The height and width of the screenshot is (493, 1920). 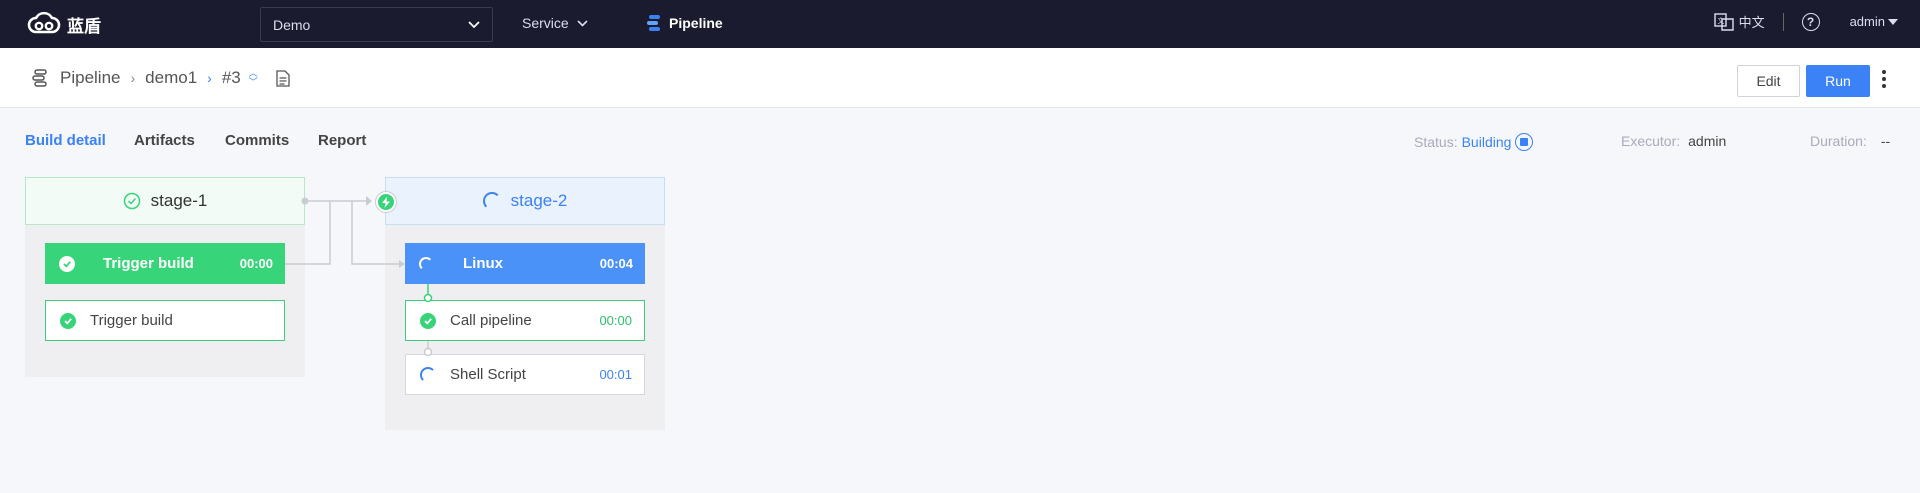 What do you see at coordinates (615, 374) in the screenshot?
I see `task-time: 00:01` at bounding box center [615, 374].